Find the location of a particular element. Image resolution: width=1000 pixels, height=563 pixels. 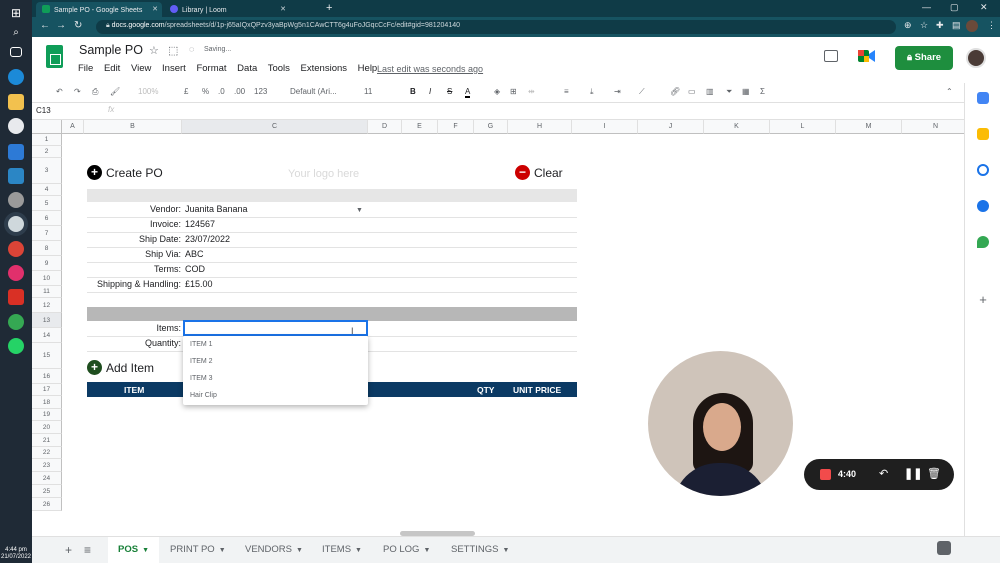

menu-help: Help is located at coordinates (368, 68).